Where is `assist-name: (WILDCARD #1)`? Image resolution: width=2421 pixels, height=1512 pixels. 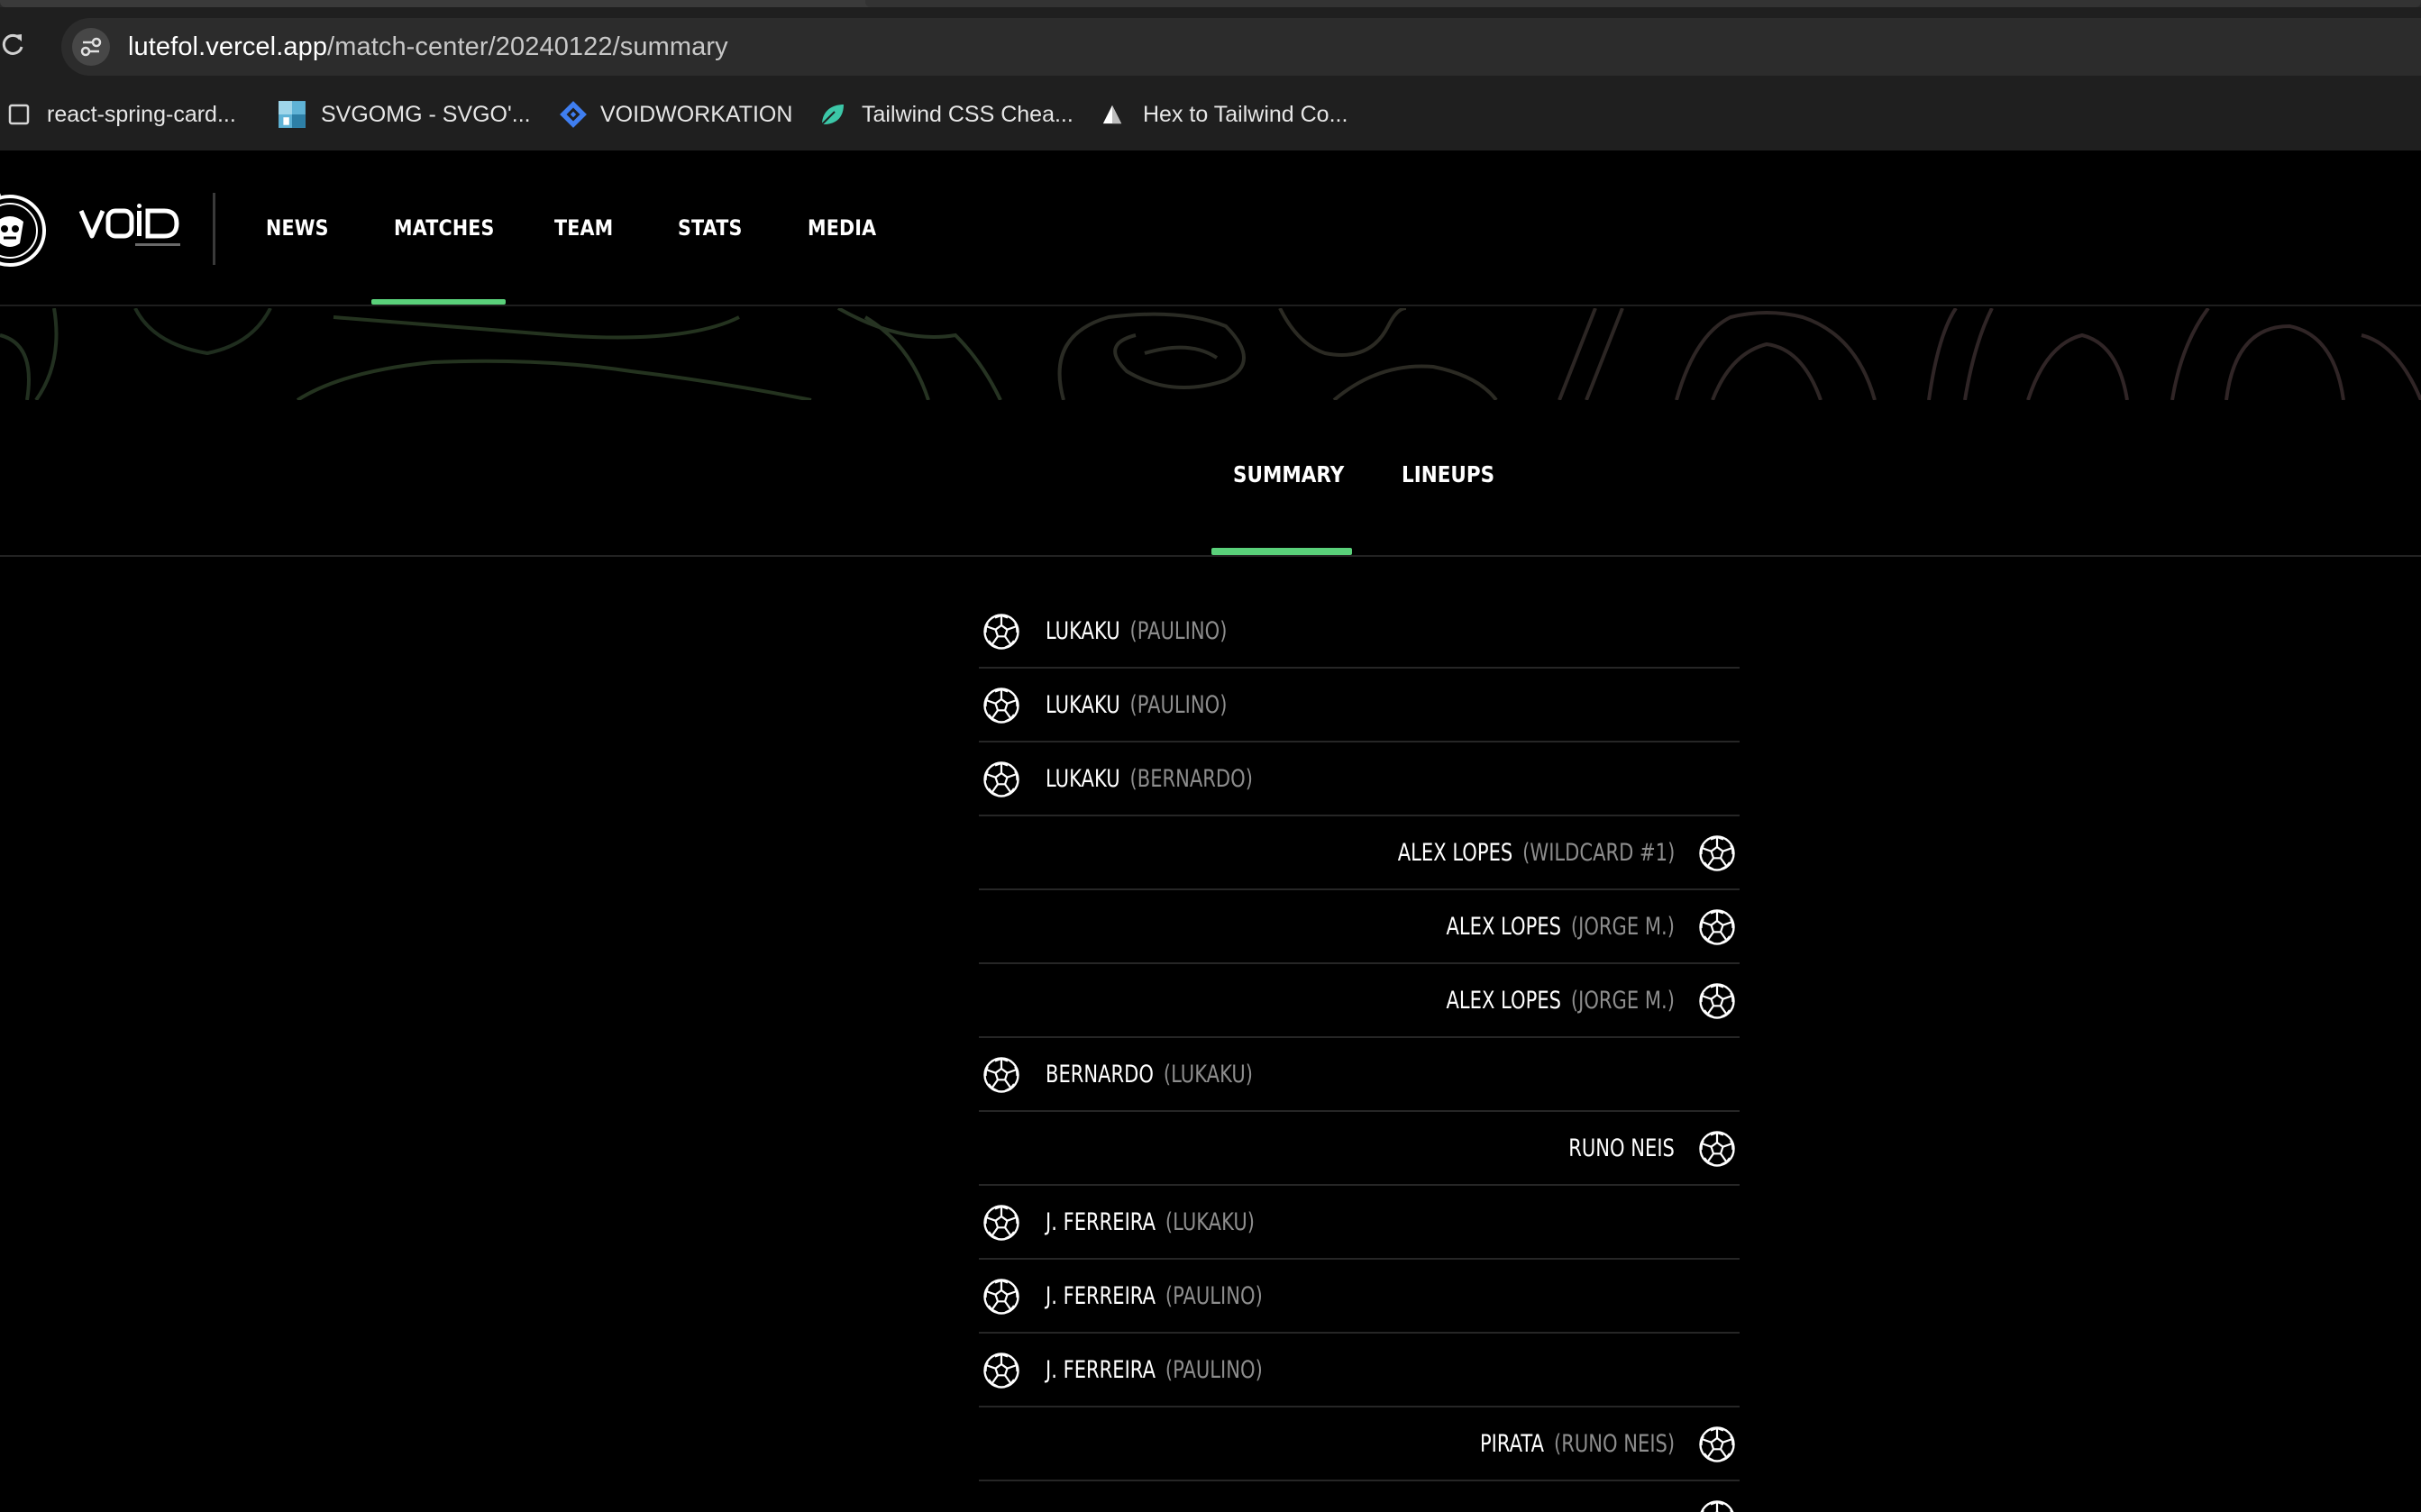
assist-name: (WILDCARD #1) is located at coordinates (1598, 853).